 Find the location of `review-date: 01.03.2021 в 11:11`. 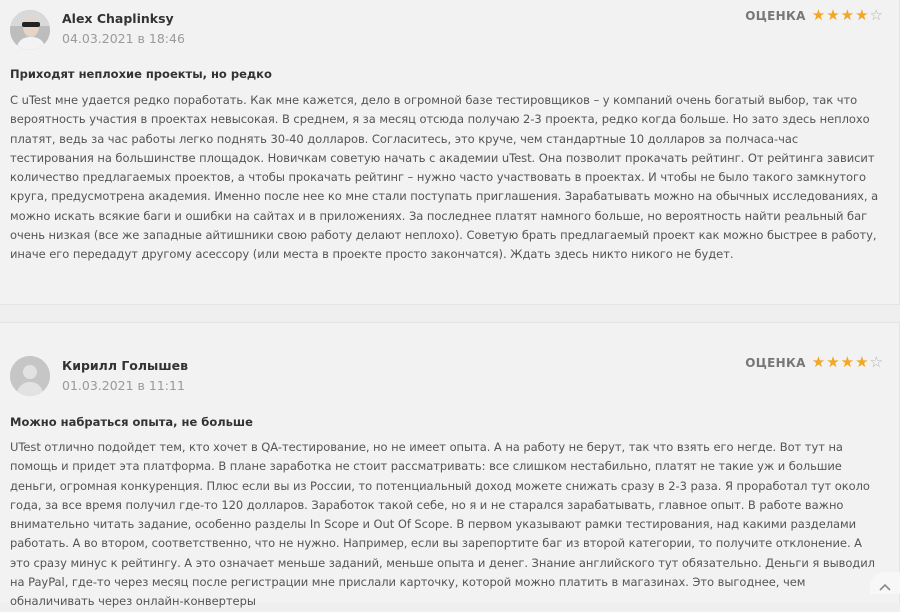

review-date: 01.03.2021 в 11:11 is located at coordinates (123, 385).